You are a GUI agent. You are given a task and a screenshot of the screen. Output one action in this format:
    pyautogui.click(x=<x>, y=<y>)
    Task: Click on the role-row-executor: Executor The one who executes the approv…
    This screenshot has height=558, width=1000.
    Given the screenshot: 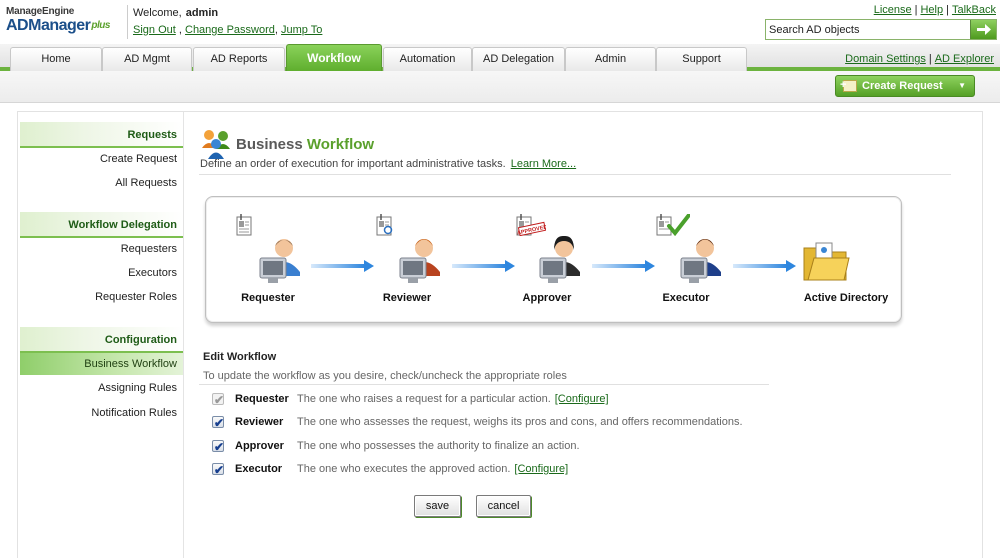 What is the action you would take?
    pyautogui.click(x=492, y=469)
    